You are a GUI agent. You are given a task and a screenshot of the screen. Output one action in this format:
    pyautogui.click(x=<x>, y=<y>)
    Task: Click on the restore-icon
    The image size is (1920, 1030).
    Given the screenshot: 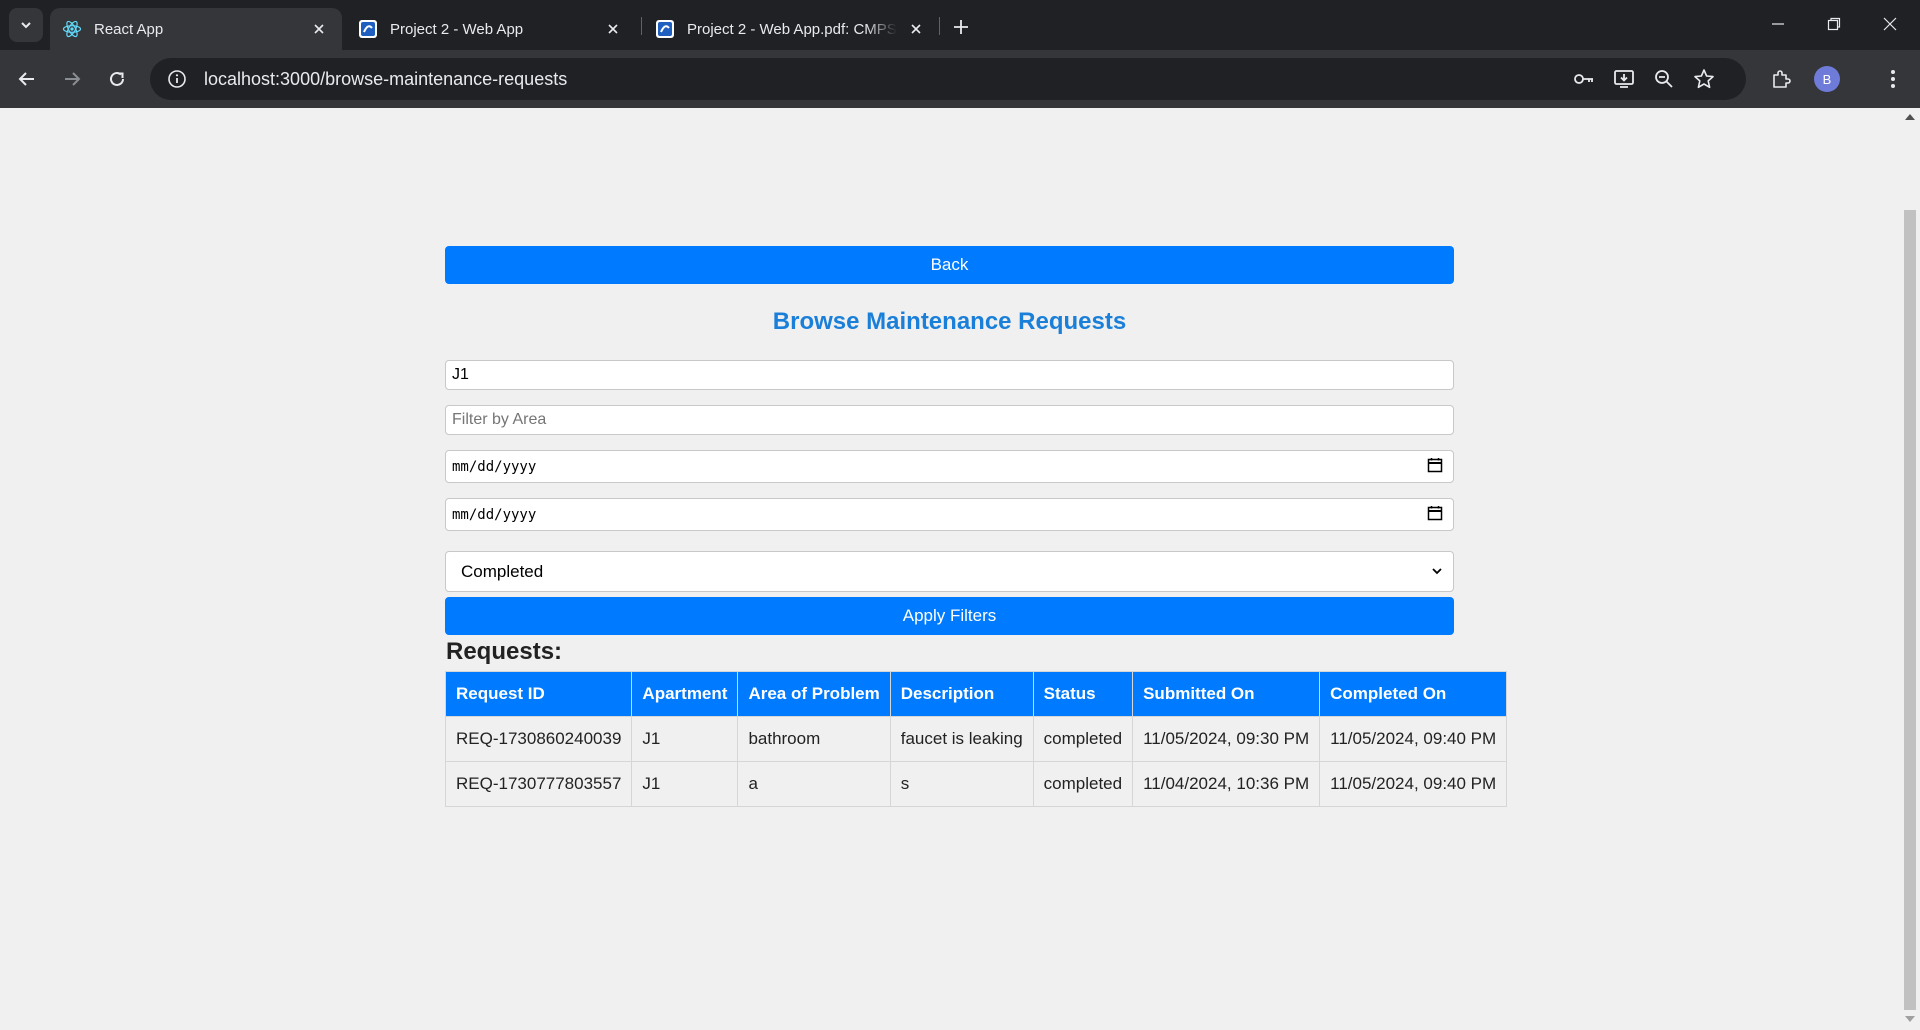 What is the action you would take?
    pyautogui.click(x=1834, y=24)
    